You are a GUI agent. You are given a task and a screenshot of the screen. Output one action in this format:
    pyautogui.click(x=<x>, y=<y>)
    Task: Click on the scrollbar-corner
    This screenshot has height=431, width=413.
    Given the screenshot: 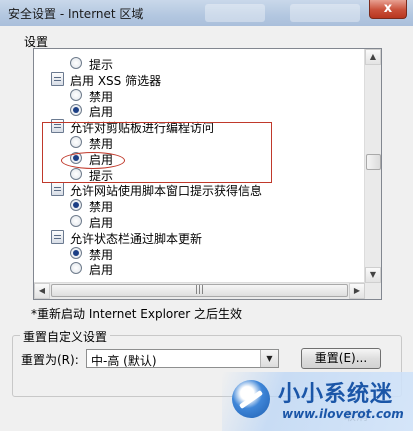 What is the action you would take?
    pyautogui.click(x=373, y=291)
    